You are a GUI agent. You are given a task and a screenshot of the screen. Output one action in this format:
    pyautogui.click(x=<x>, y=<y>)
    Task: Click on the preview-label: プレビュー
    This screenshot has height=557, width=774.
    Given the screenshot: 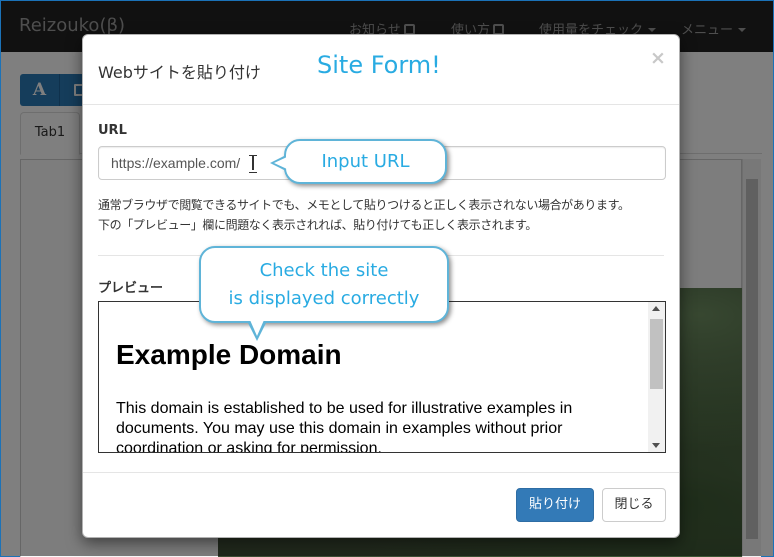 What is the action you would take?
    pyautogui.click(x=131, y=288)
    